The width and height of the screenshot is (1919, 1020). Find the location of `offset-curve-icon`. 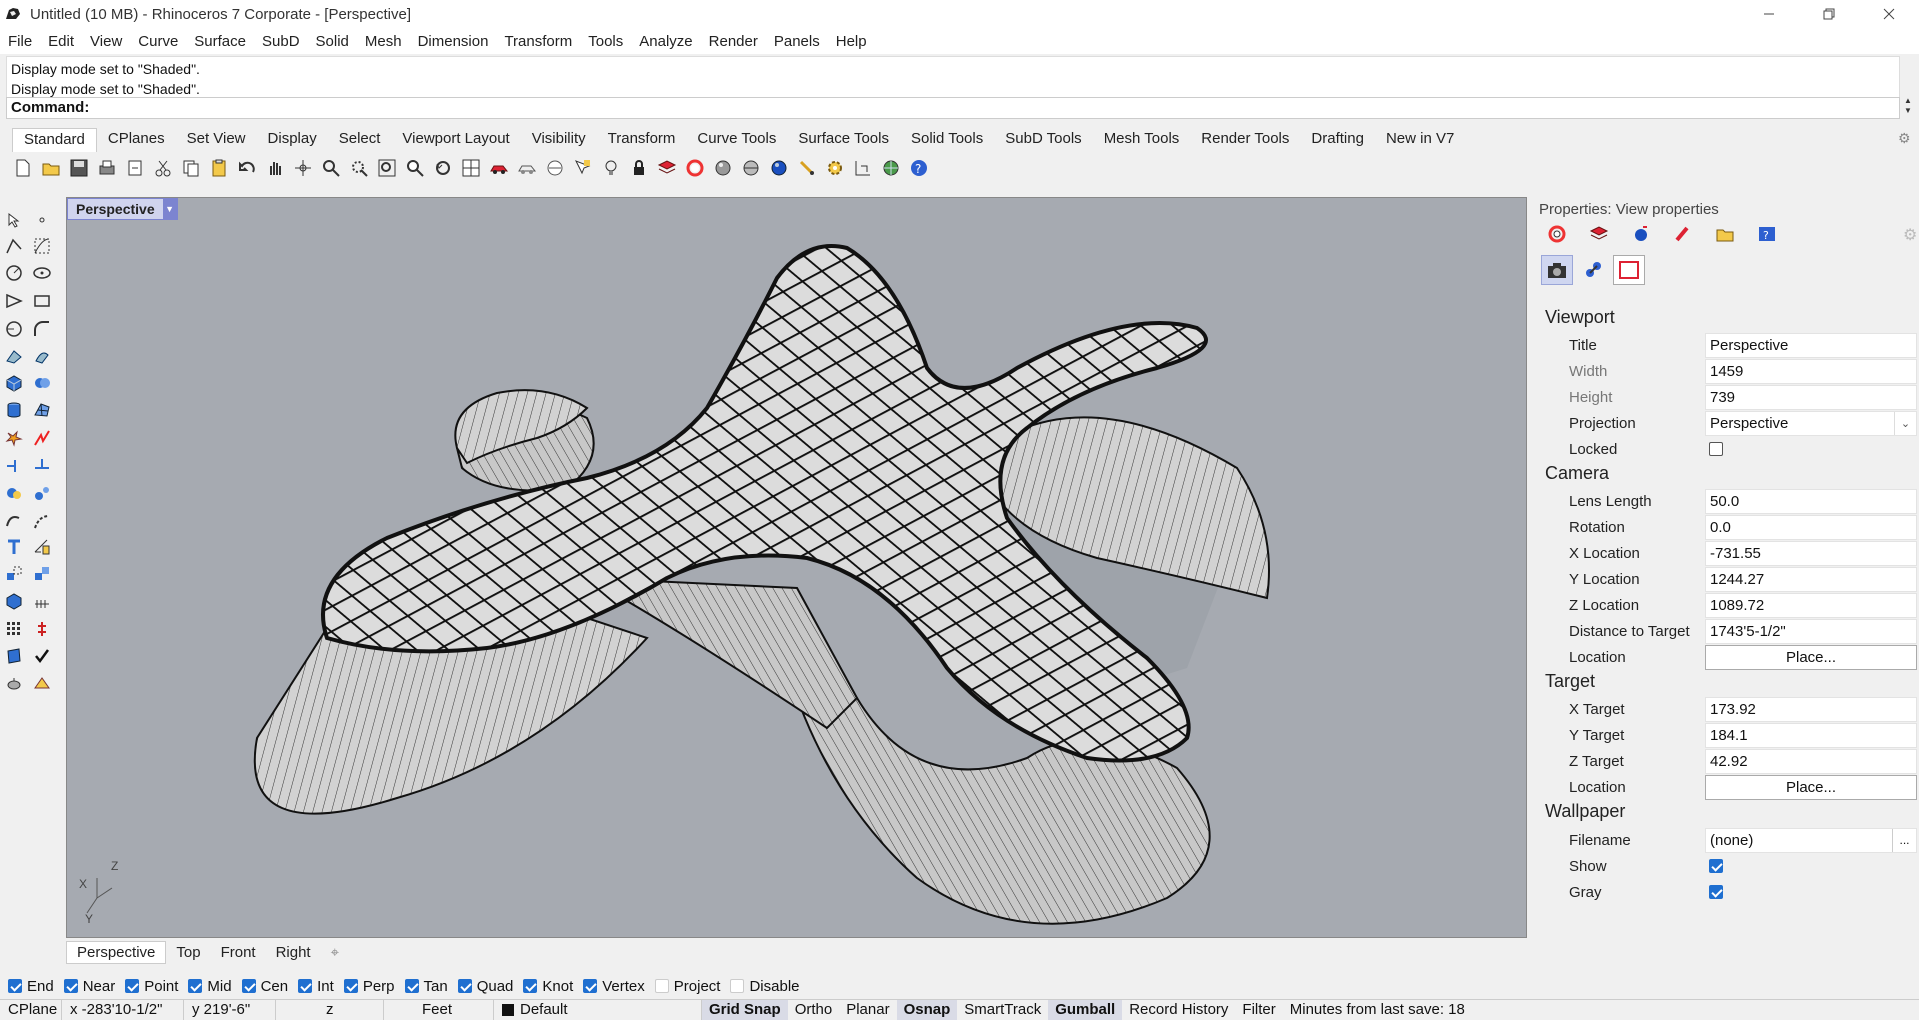

offset-curve-icon is located at coordinates (14, 521).